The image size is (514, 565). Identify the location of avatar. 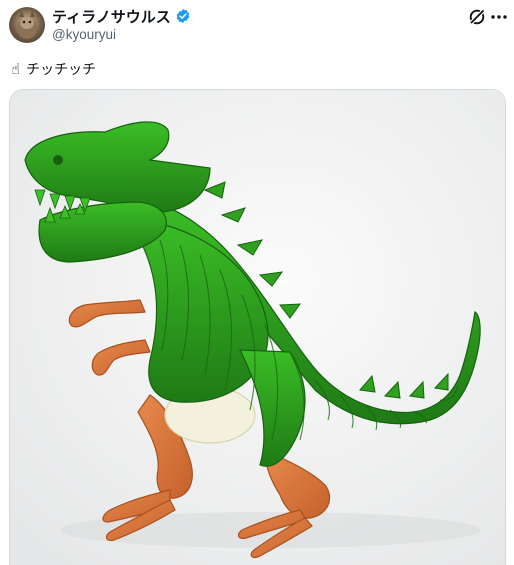
(27, 25).